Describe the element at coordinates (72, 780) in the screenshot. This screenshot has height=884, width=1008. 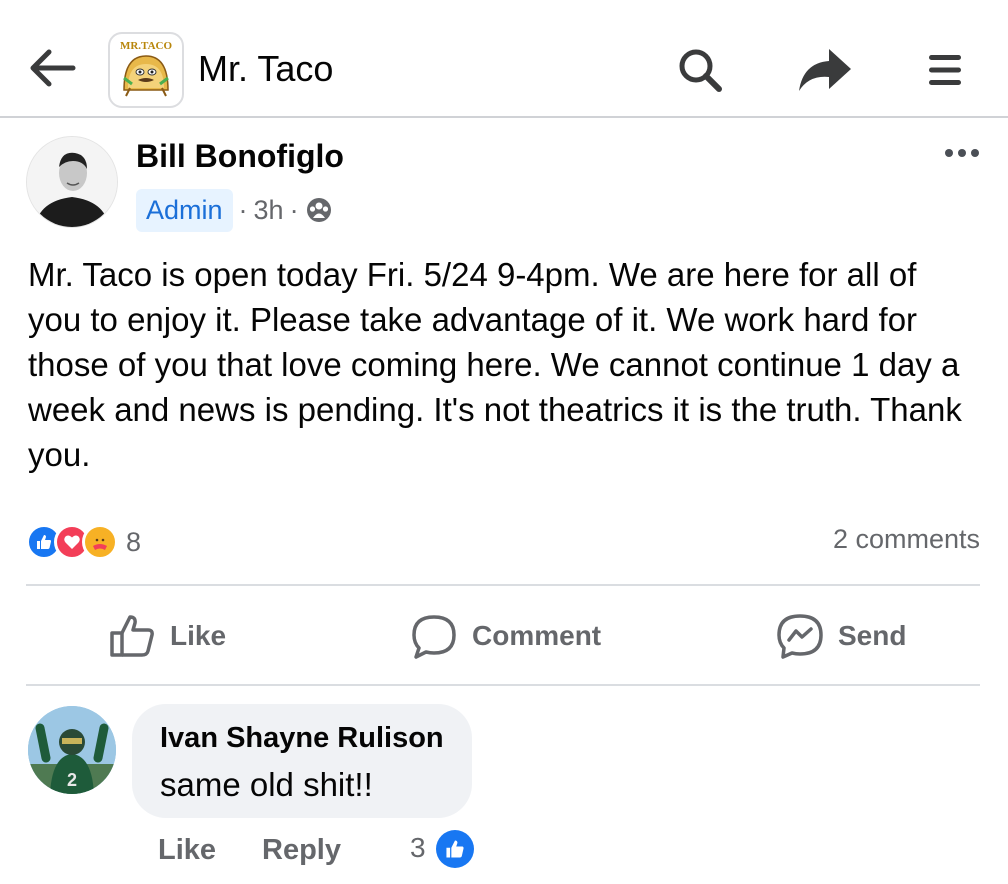
I see `svg-text: 2` at that location.